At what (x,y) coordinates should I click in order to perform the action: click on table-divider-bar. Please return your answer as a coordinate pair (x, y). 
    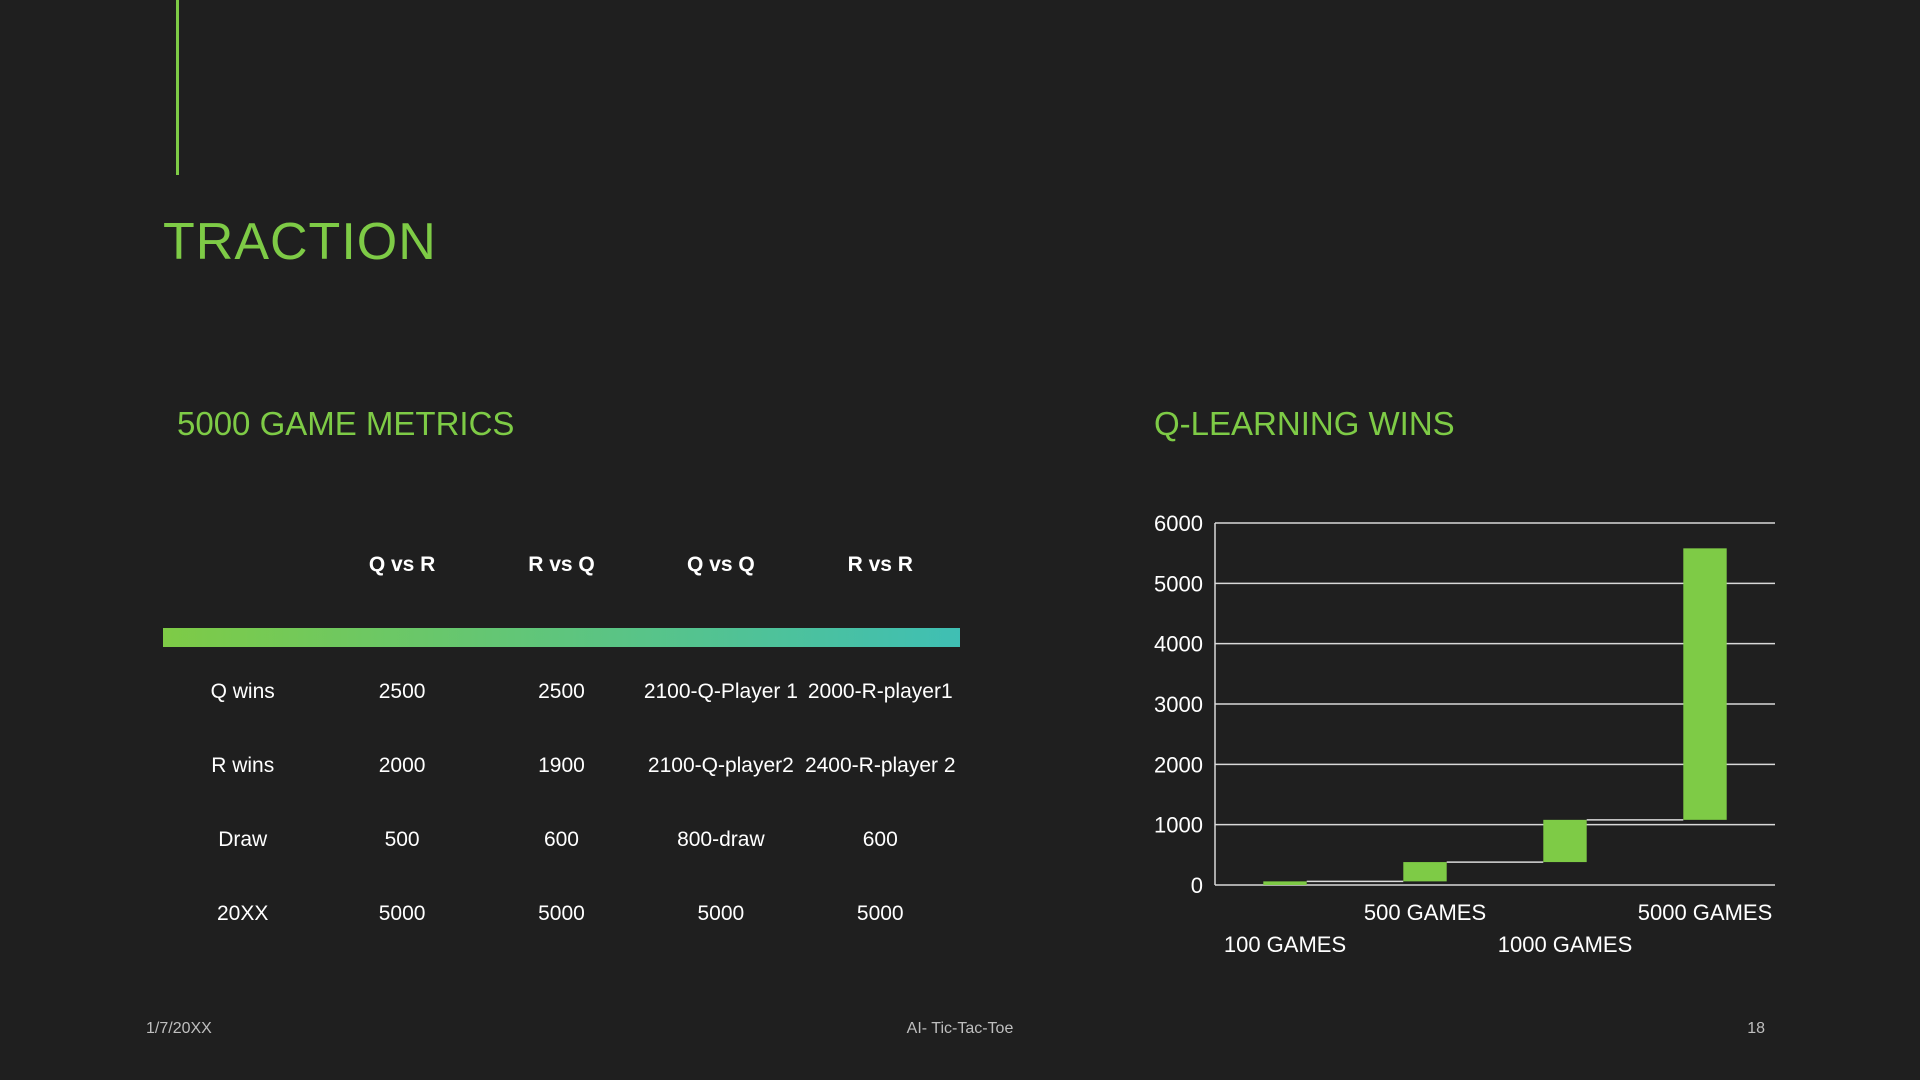
    Looking at the image, I should click on (561, 637).